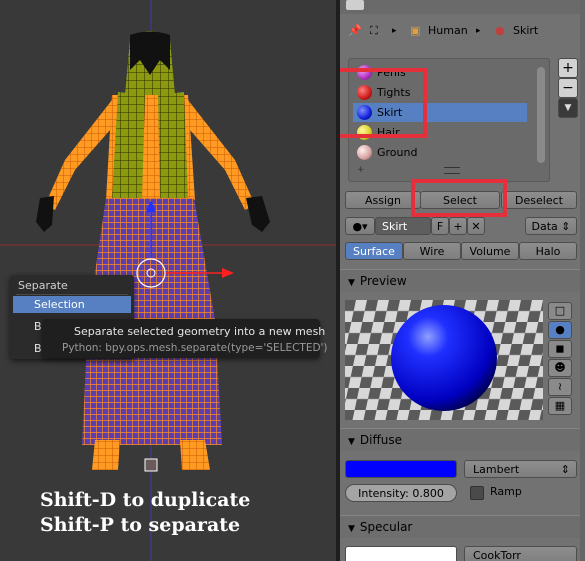 This screenshot has width=585, height=561. What do you see at coordinates (374, 30) in the screenshot?
I see `scene-icon: ⛶` at bounding box center [374, 30].